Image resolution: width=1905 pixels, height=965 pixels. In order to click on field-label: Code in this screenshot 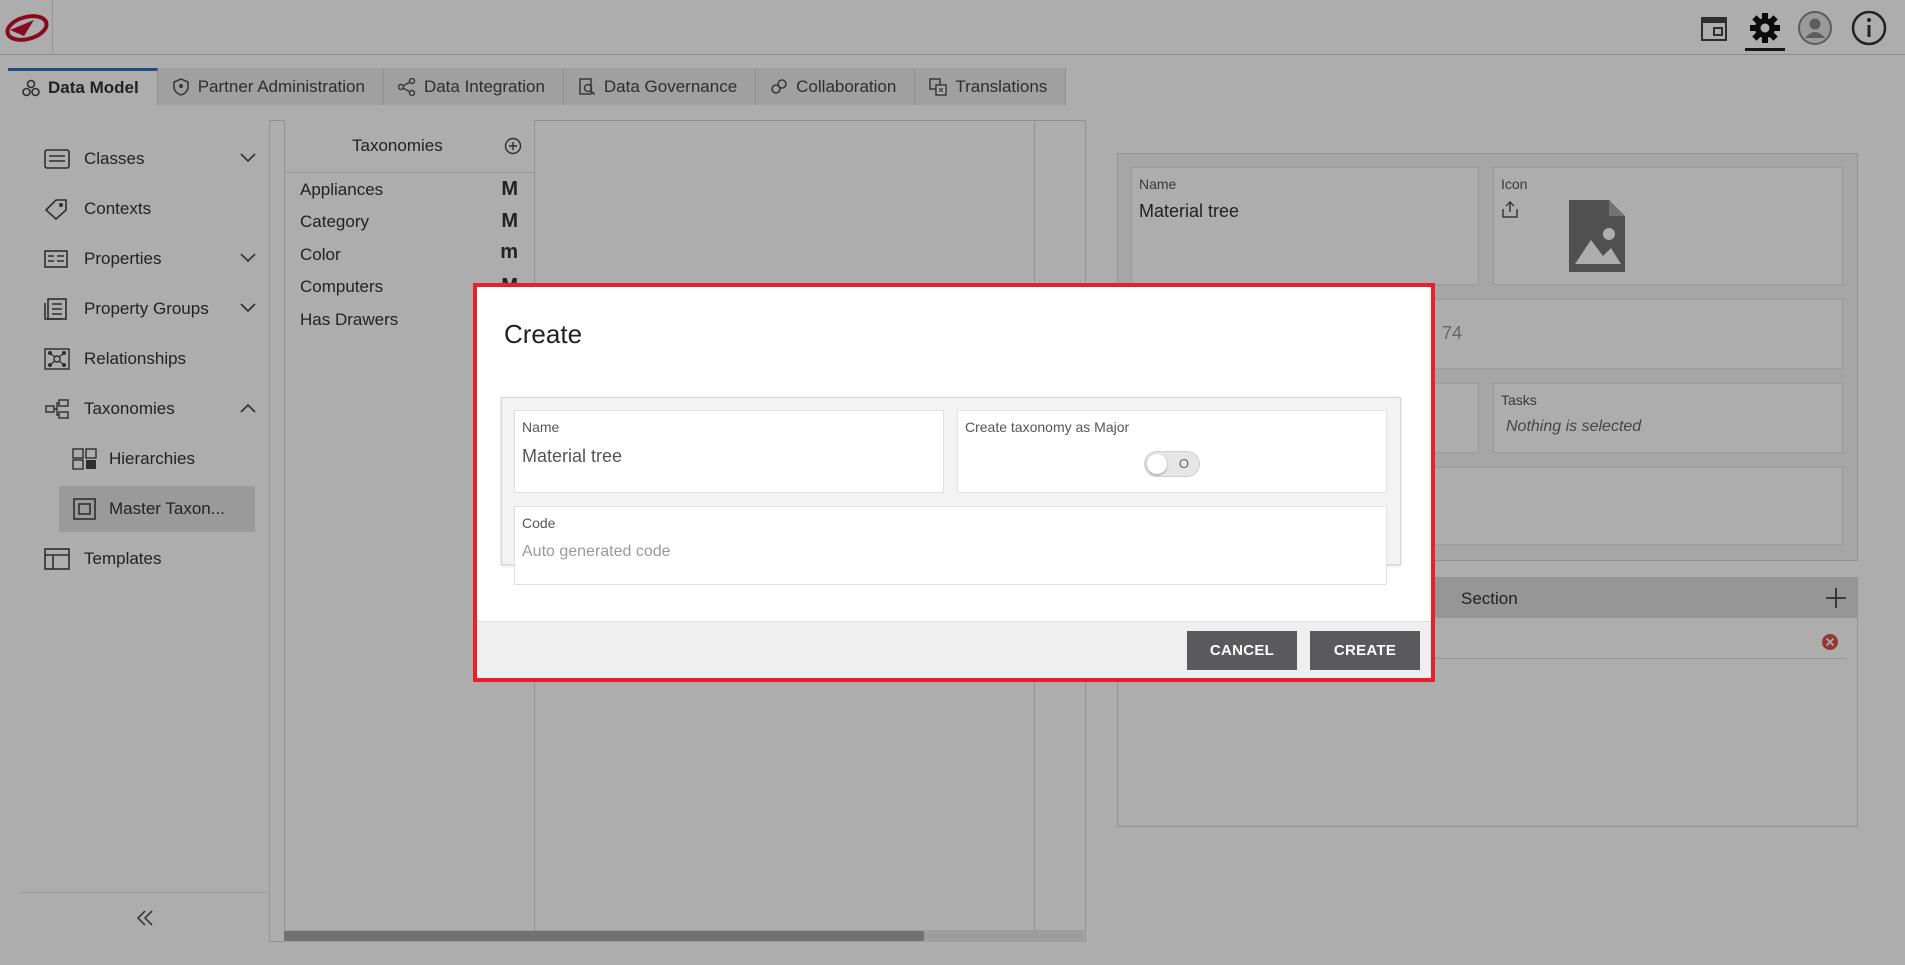, I will do `click(539, 523)`.